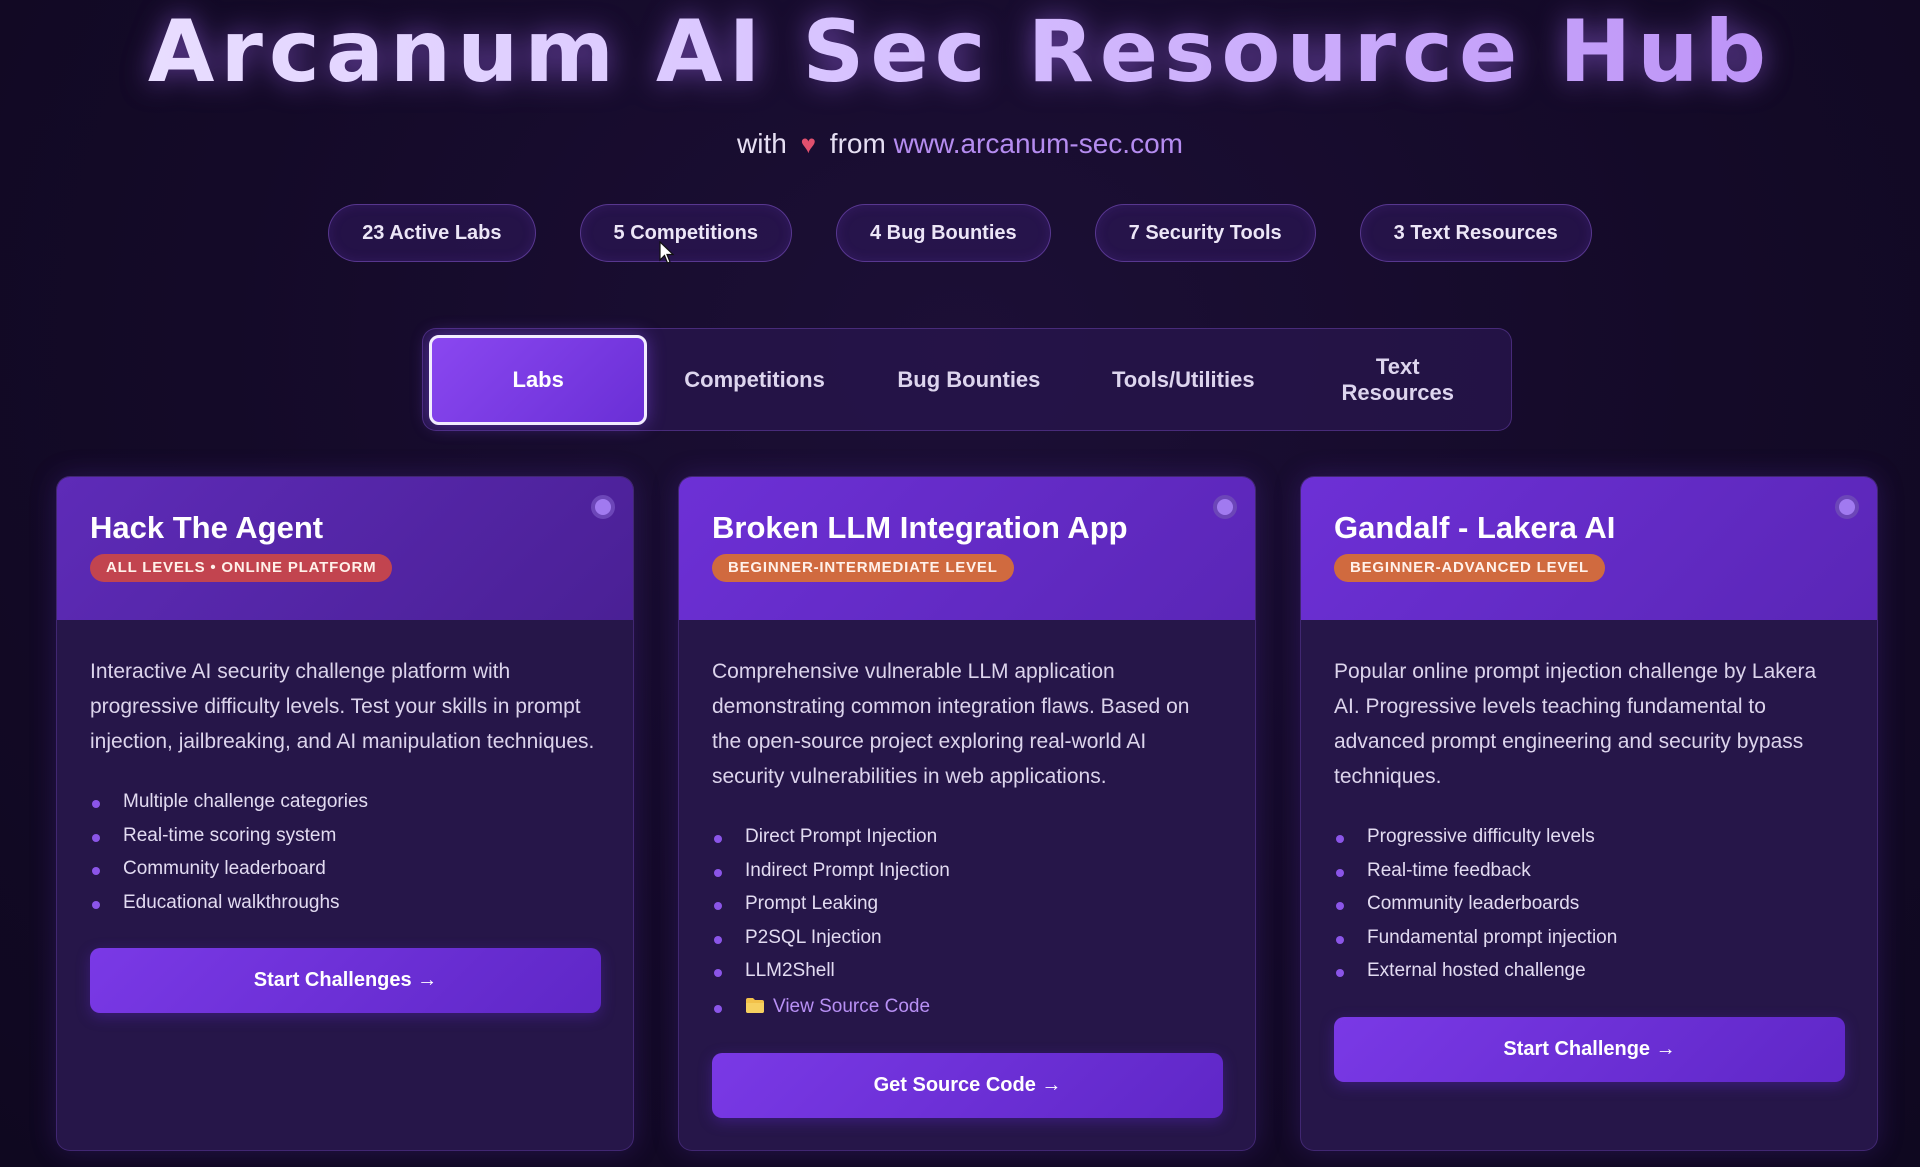 The height and width of the screenshot is (1167, 1920). I want to click on level-badge: BEGINNER-INTERMEDIATE LEVEL, so click(863, 568).